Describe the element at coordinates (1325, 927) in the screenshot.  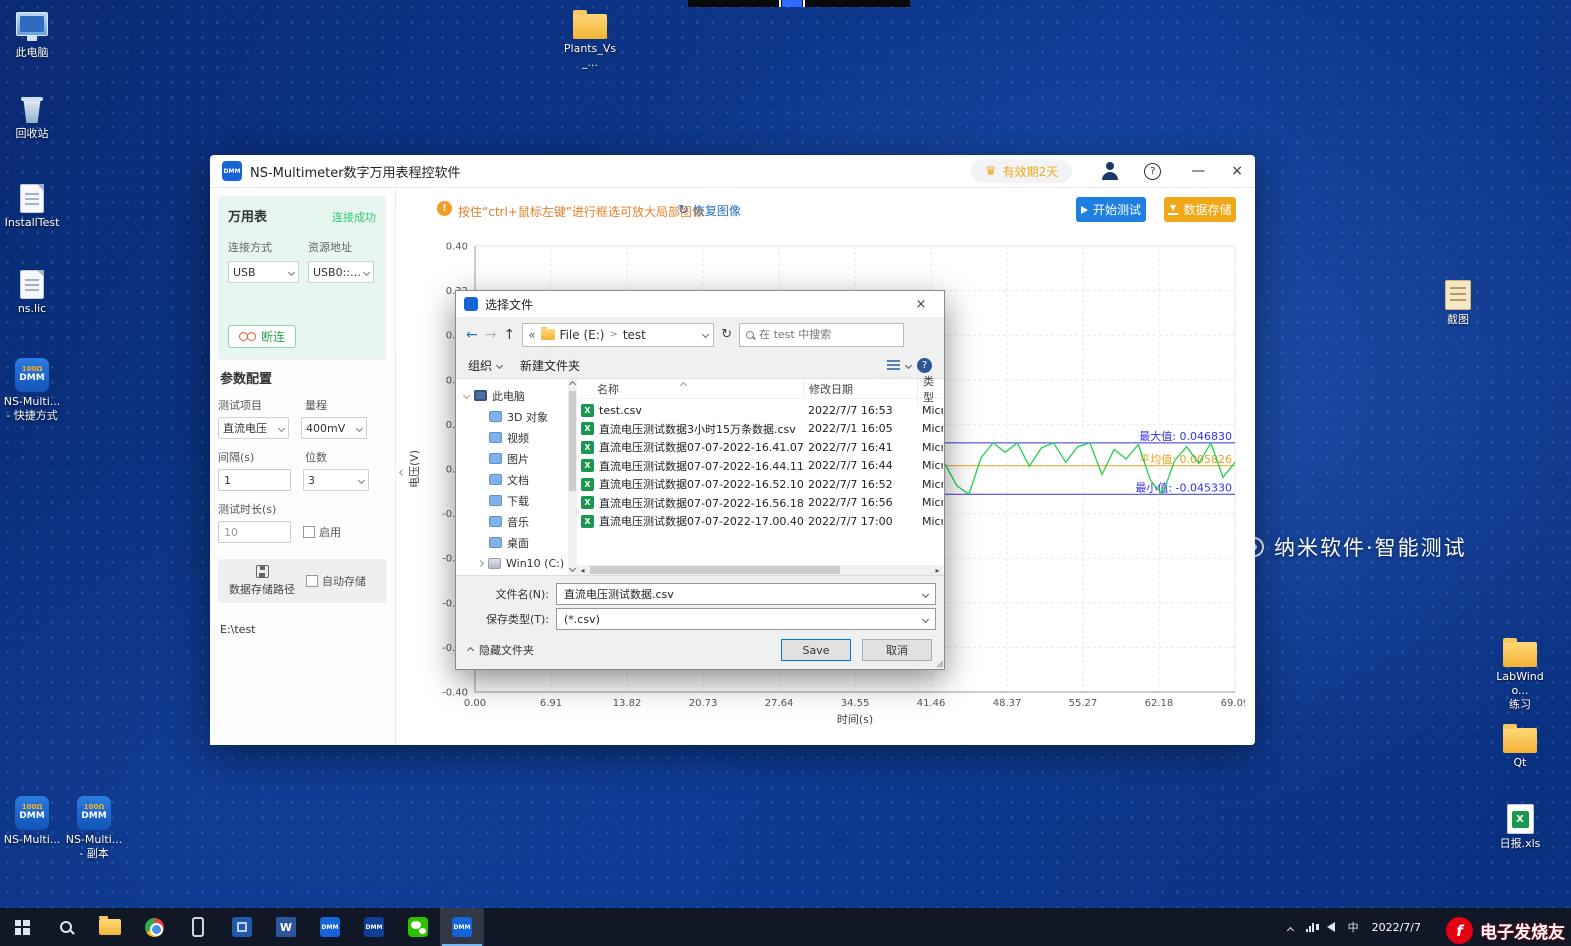
I see `volume-icon` at that location.